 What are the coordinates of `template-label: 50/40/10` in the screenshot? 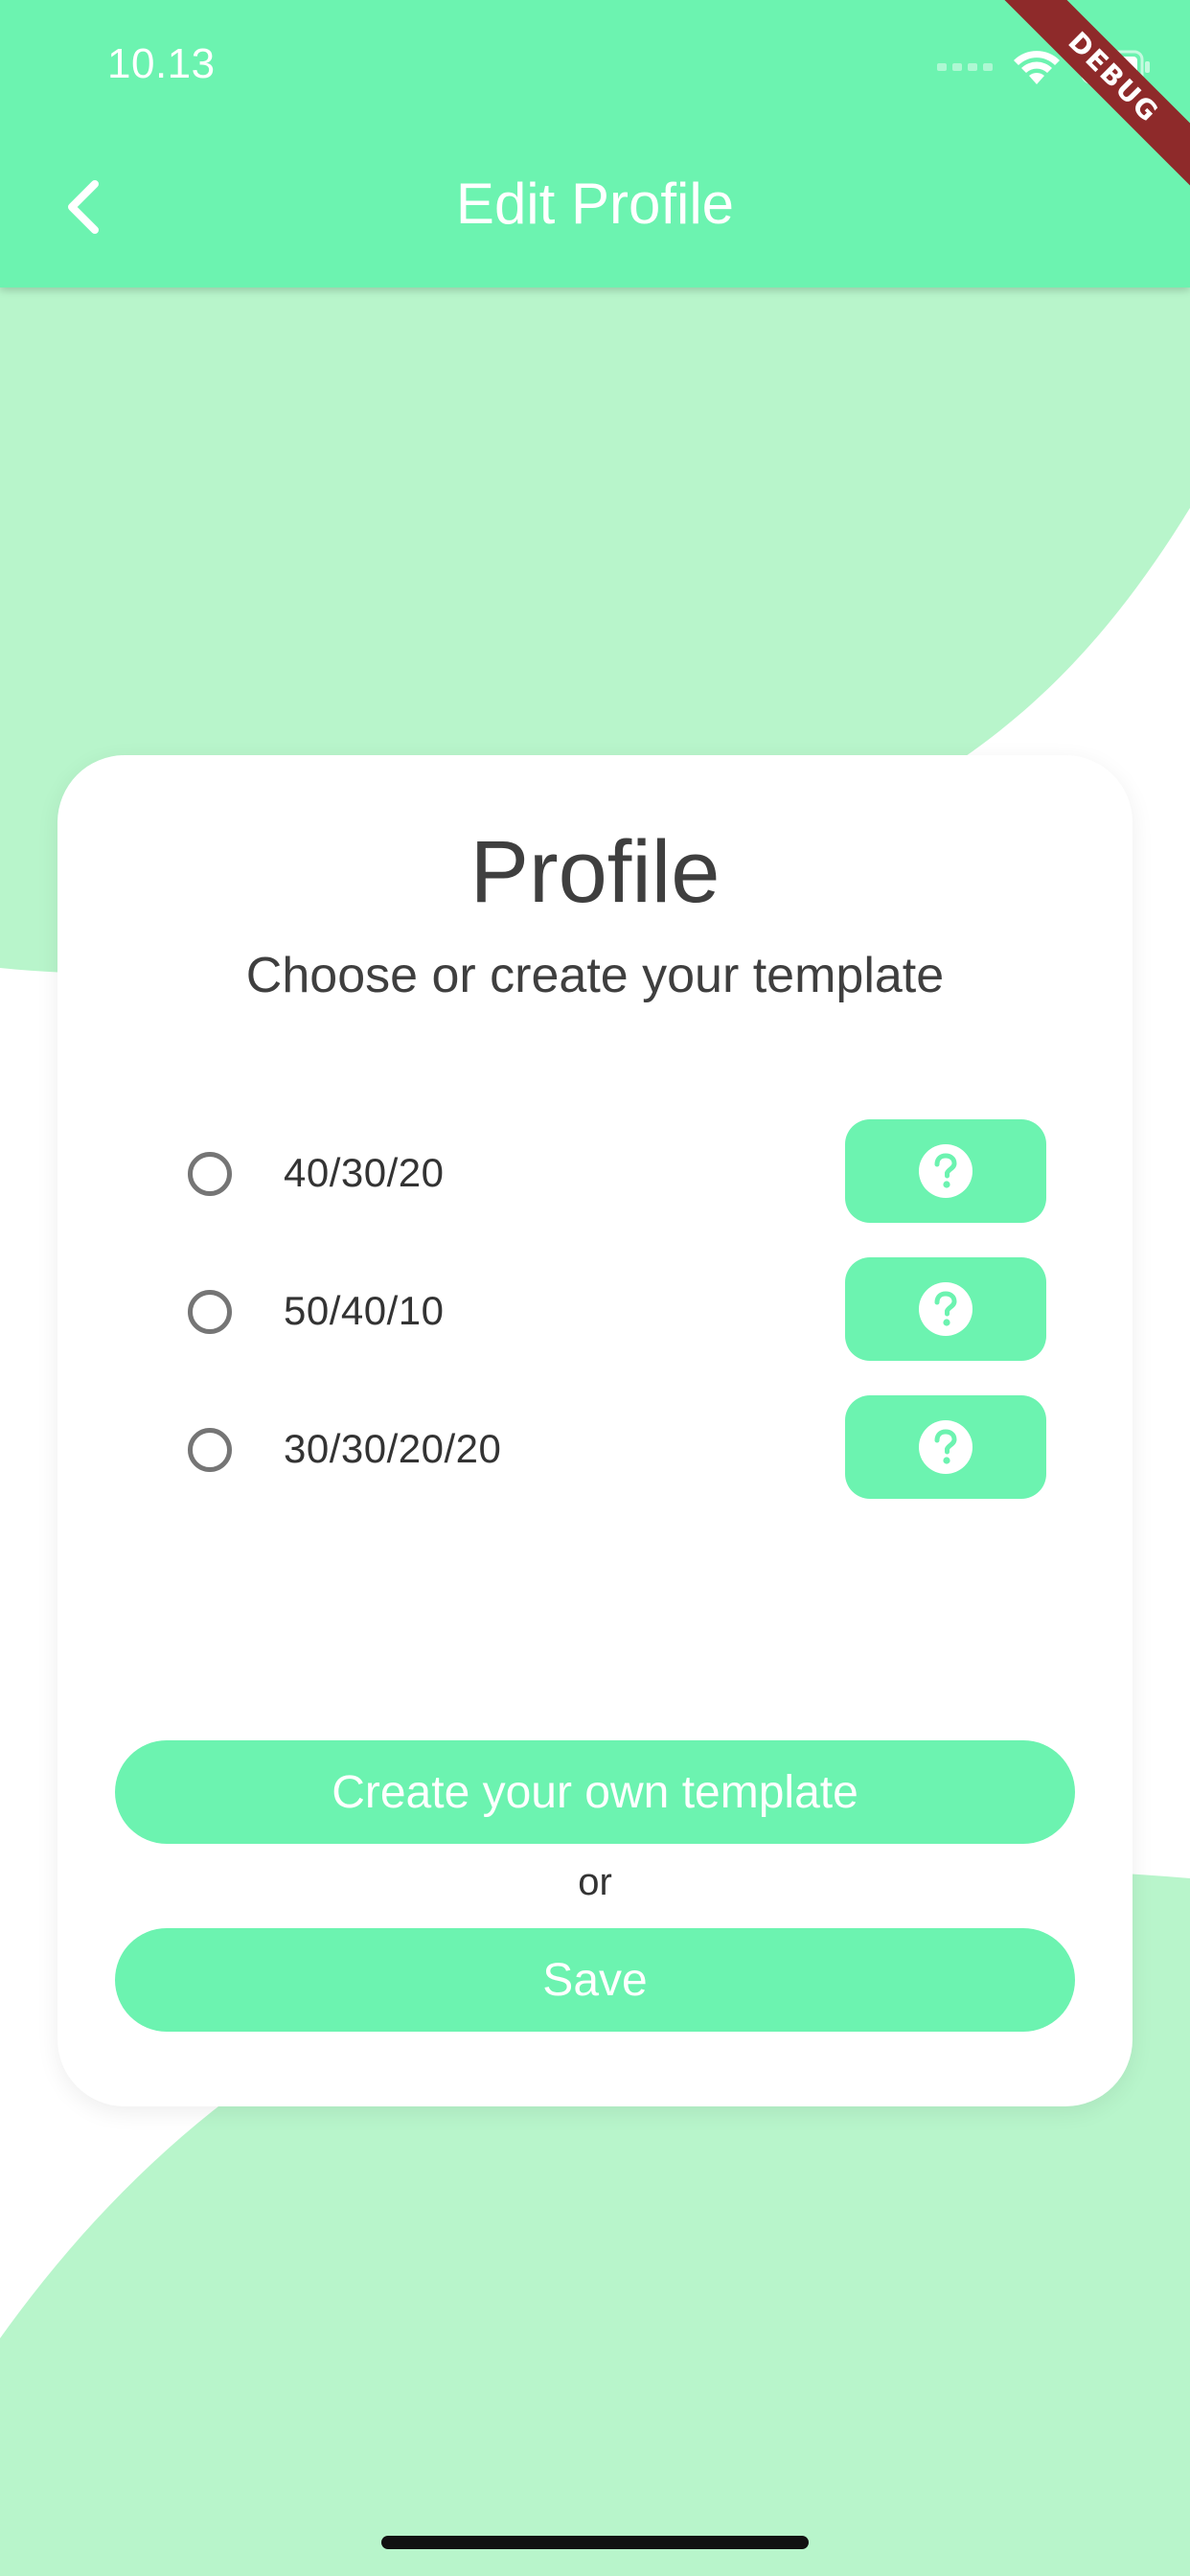 It's located at (365, 1310).